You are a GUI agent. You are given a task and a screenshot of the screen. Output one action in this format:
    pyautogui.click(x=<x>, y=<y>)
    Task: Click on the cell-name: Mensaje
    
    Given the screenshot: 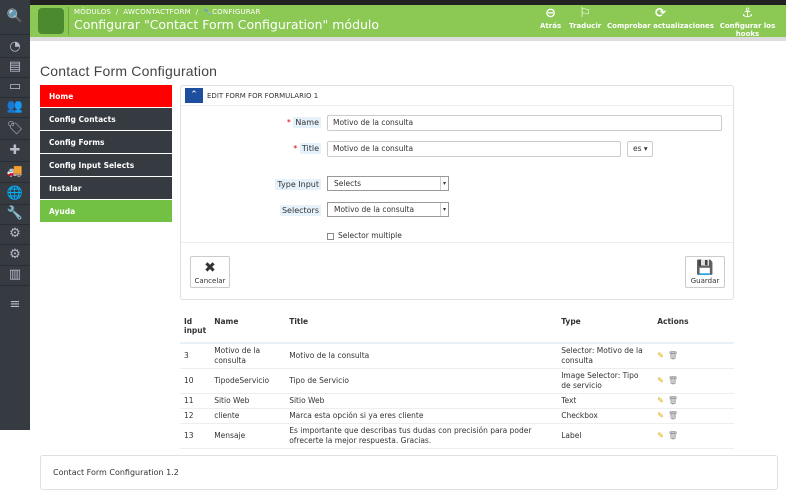 What is the action you would take?
    pyautogui.click(x=248, y=436)
    